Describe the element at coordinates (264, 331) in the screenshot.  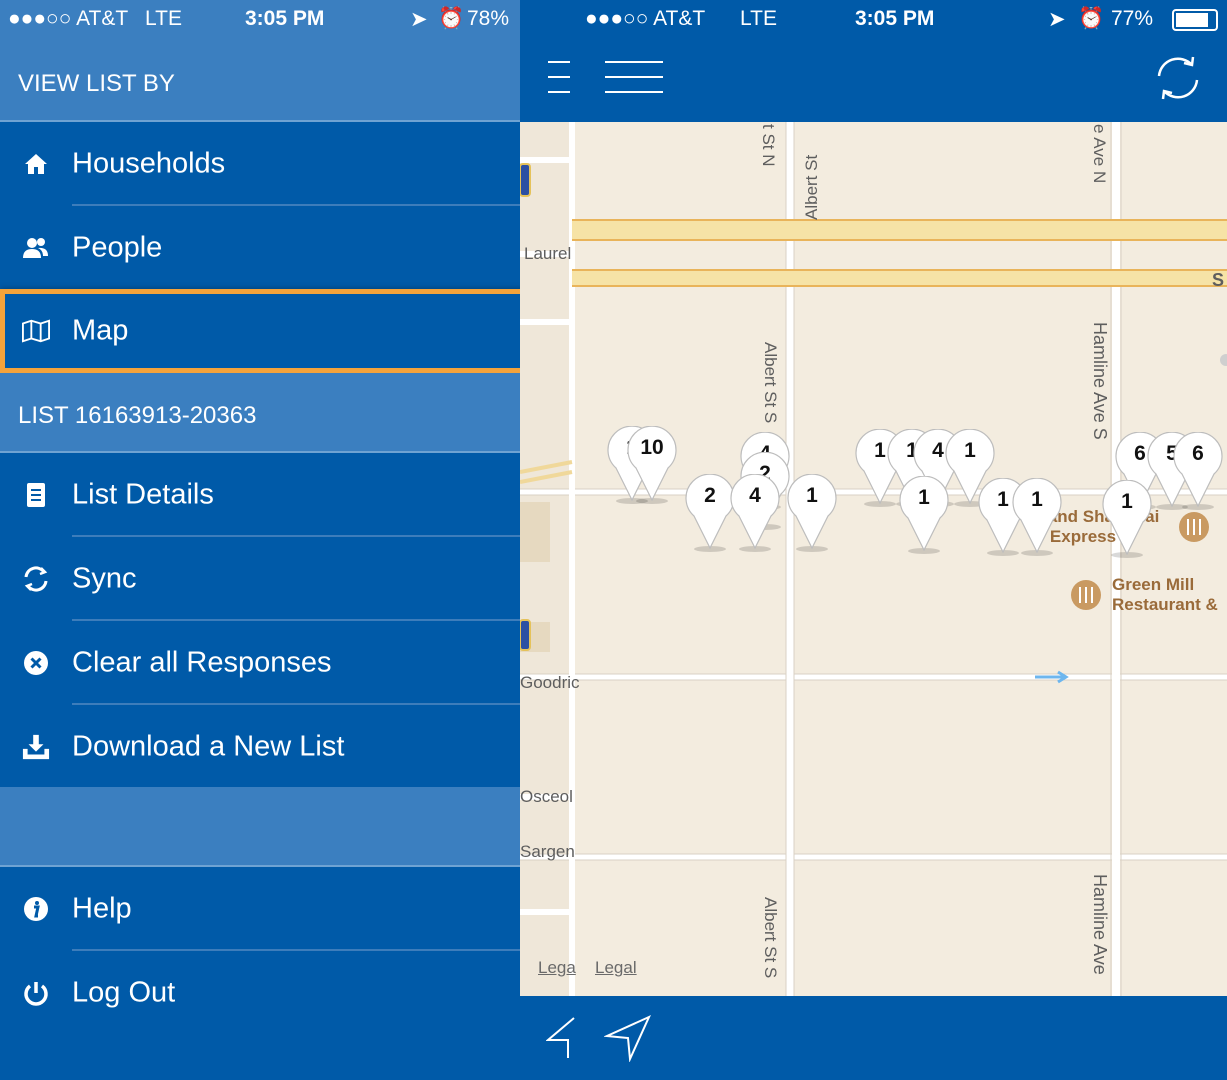
I see `menu-item-map: Map` at that location.